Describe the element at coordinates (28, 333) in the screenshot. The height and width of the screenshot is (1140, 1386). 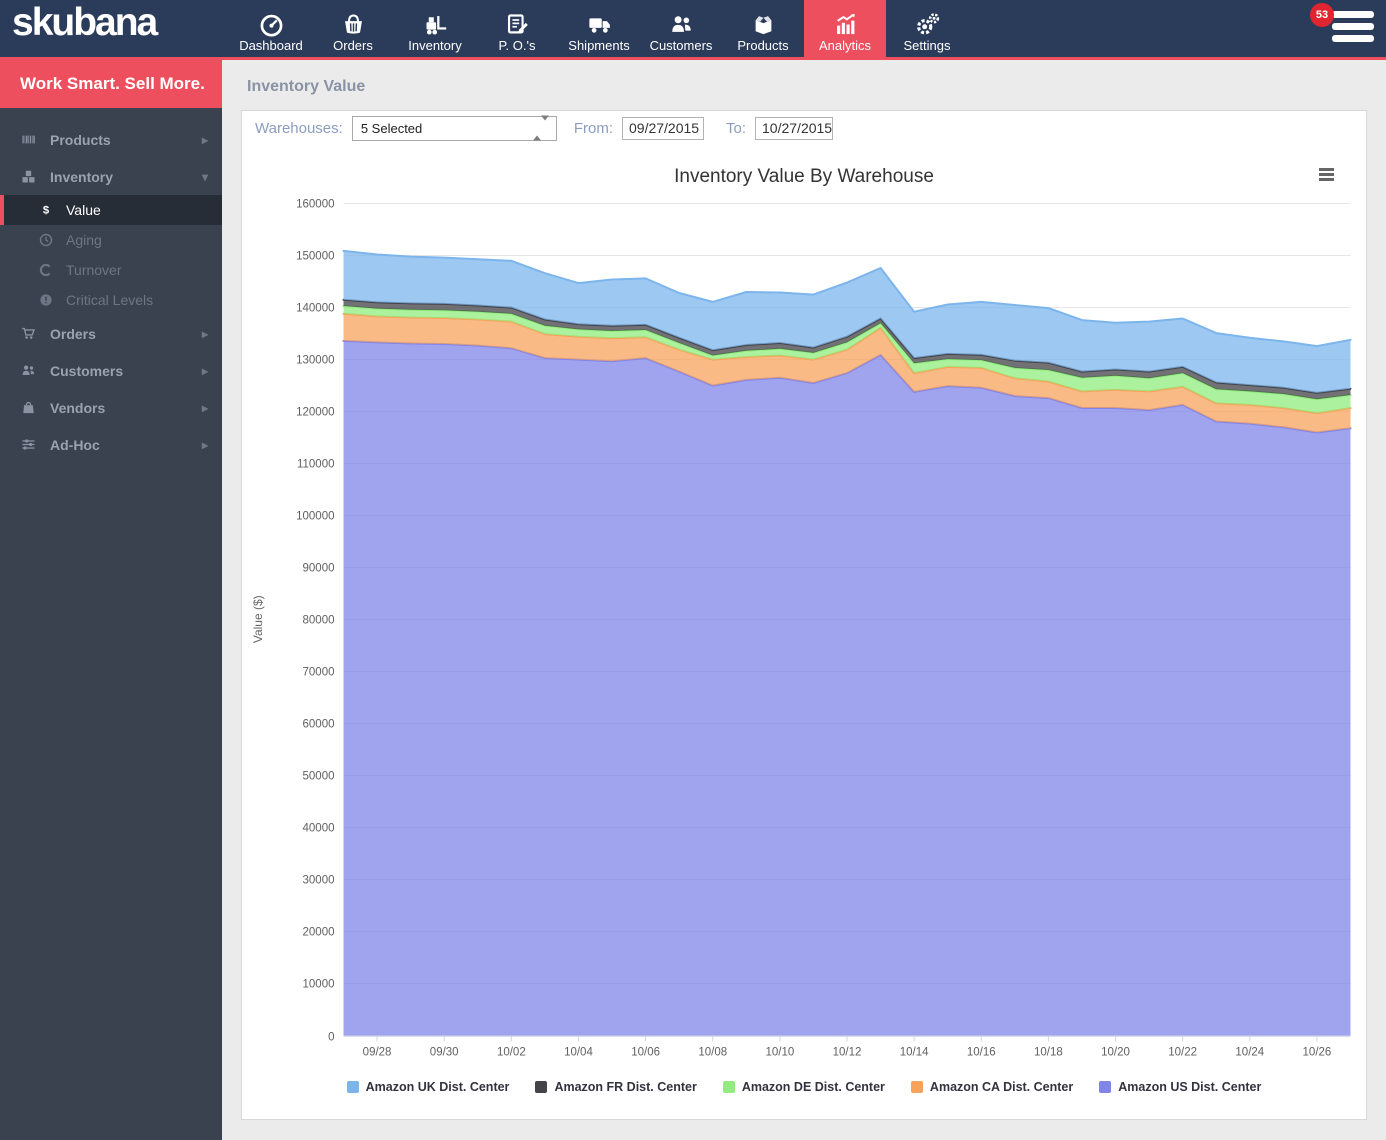
I see `cart-icon` at that location.